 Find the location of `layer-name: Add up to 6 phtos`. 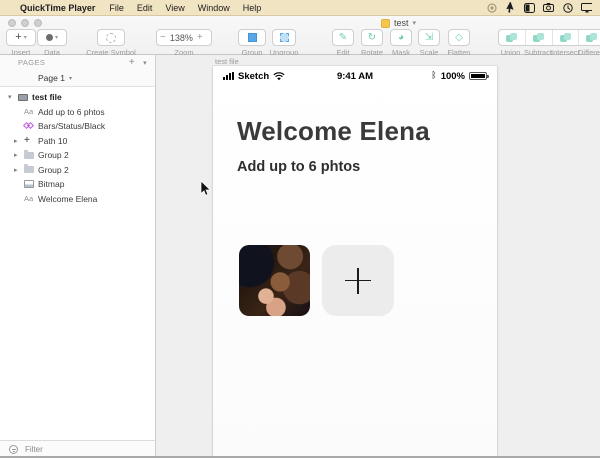

layer-name: Add up to 6 phtos is located at coordinates (71, 111).